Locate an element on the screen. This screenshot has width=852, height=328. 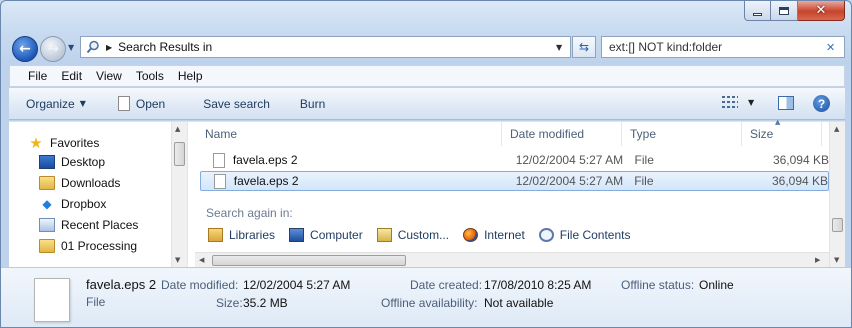
forward-button: → is located at coordinates (53, 49).